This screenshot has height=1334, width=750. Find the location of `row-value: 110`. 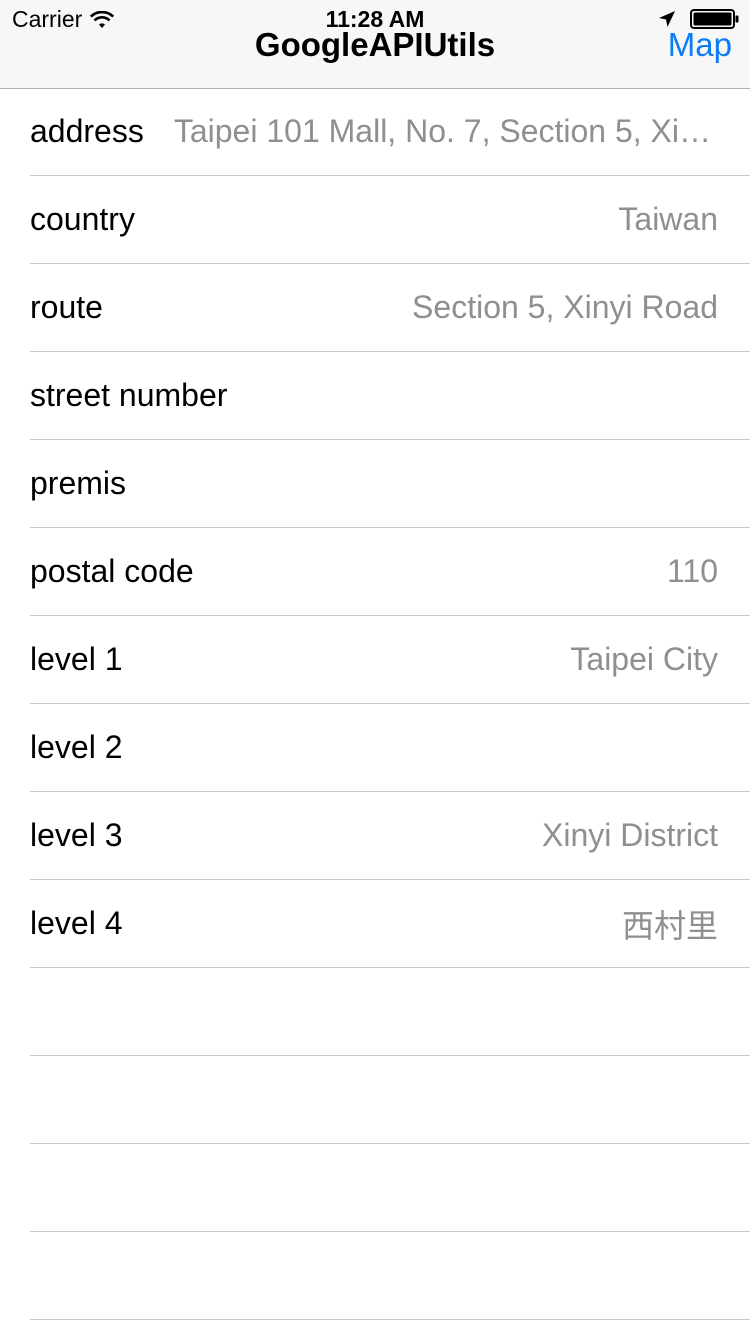

row-value: 110 is located at coordinates (692, 571).